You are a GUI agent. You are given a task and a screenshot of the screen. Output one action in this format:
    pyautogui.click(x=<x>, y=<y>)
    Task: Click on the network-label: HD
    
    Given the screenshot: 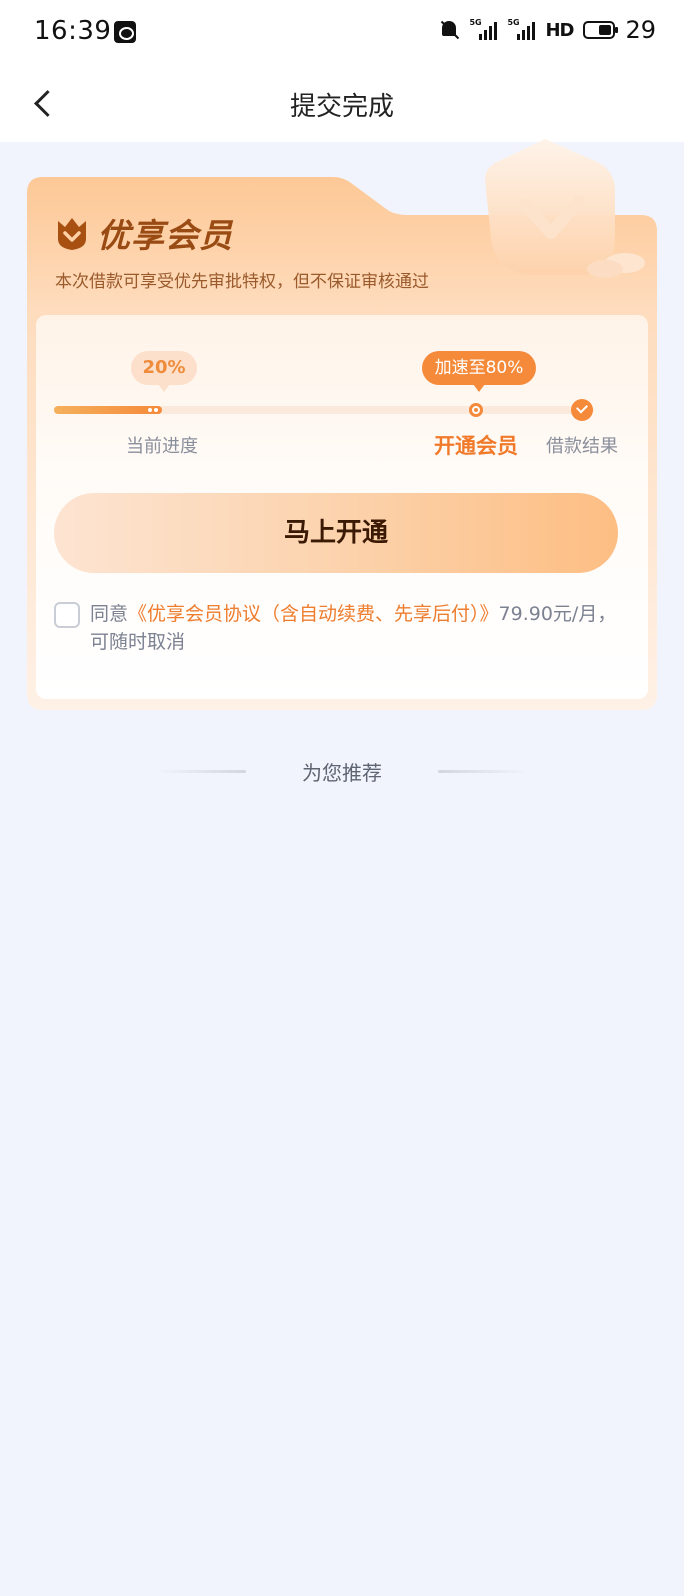 What is the action you would take?
    pyautogui.click(x=559, y=30)
    